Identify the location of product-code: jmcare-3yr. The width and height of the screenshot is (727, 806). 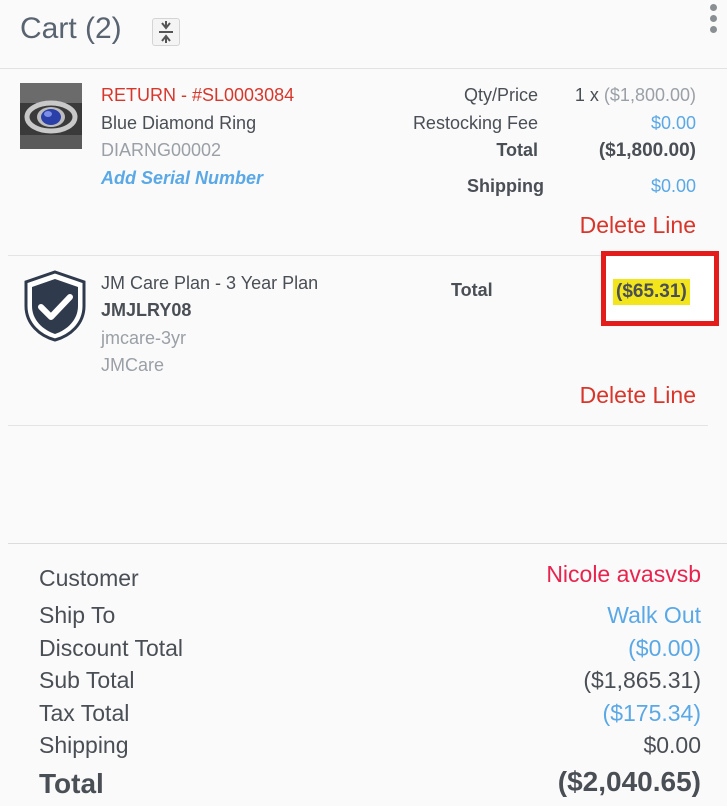
(144, 338).